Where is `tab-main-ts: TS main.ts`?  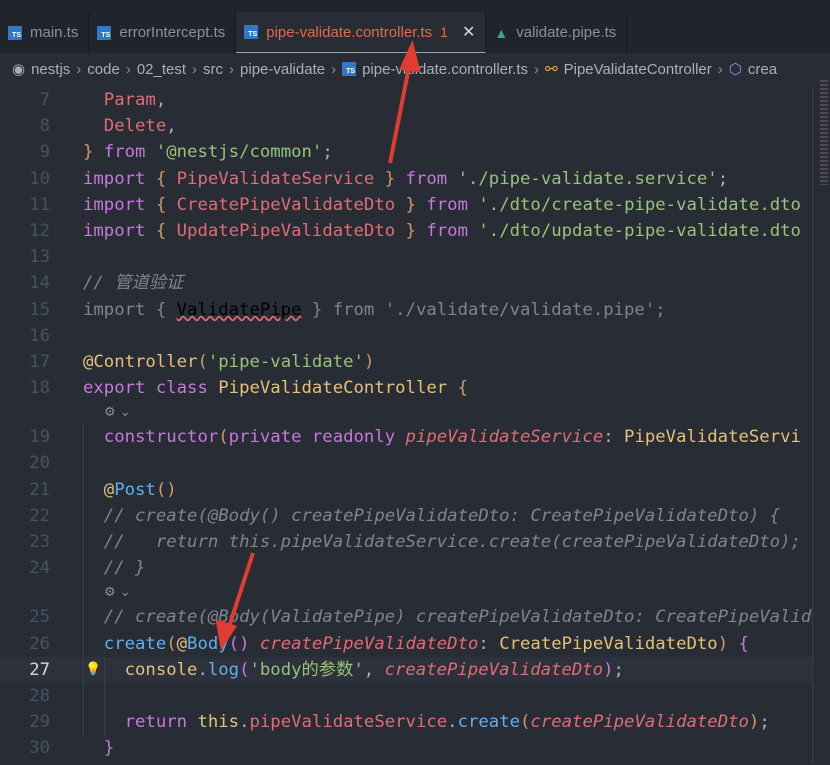 tab-main-ts: TS main.ts is located at coordinates (45, 32).